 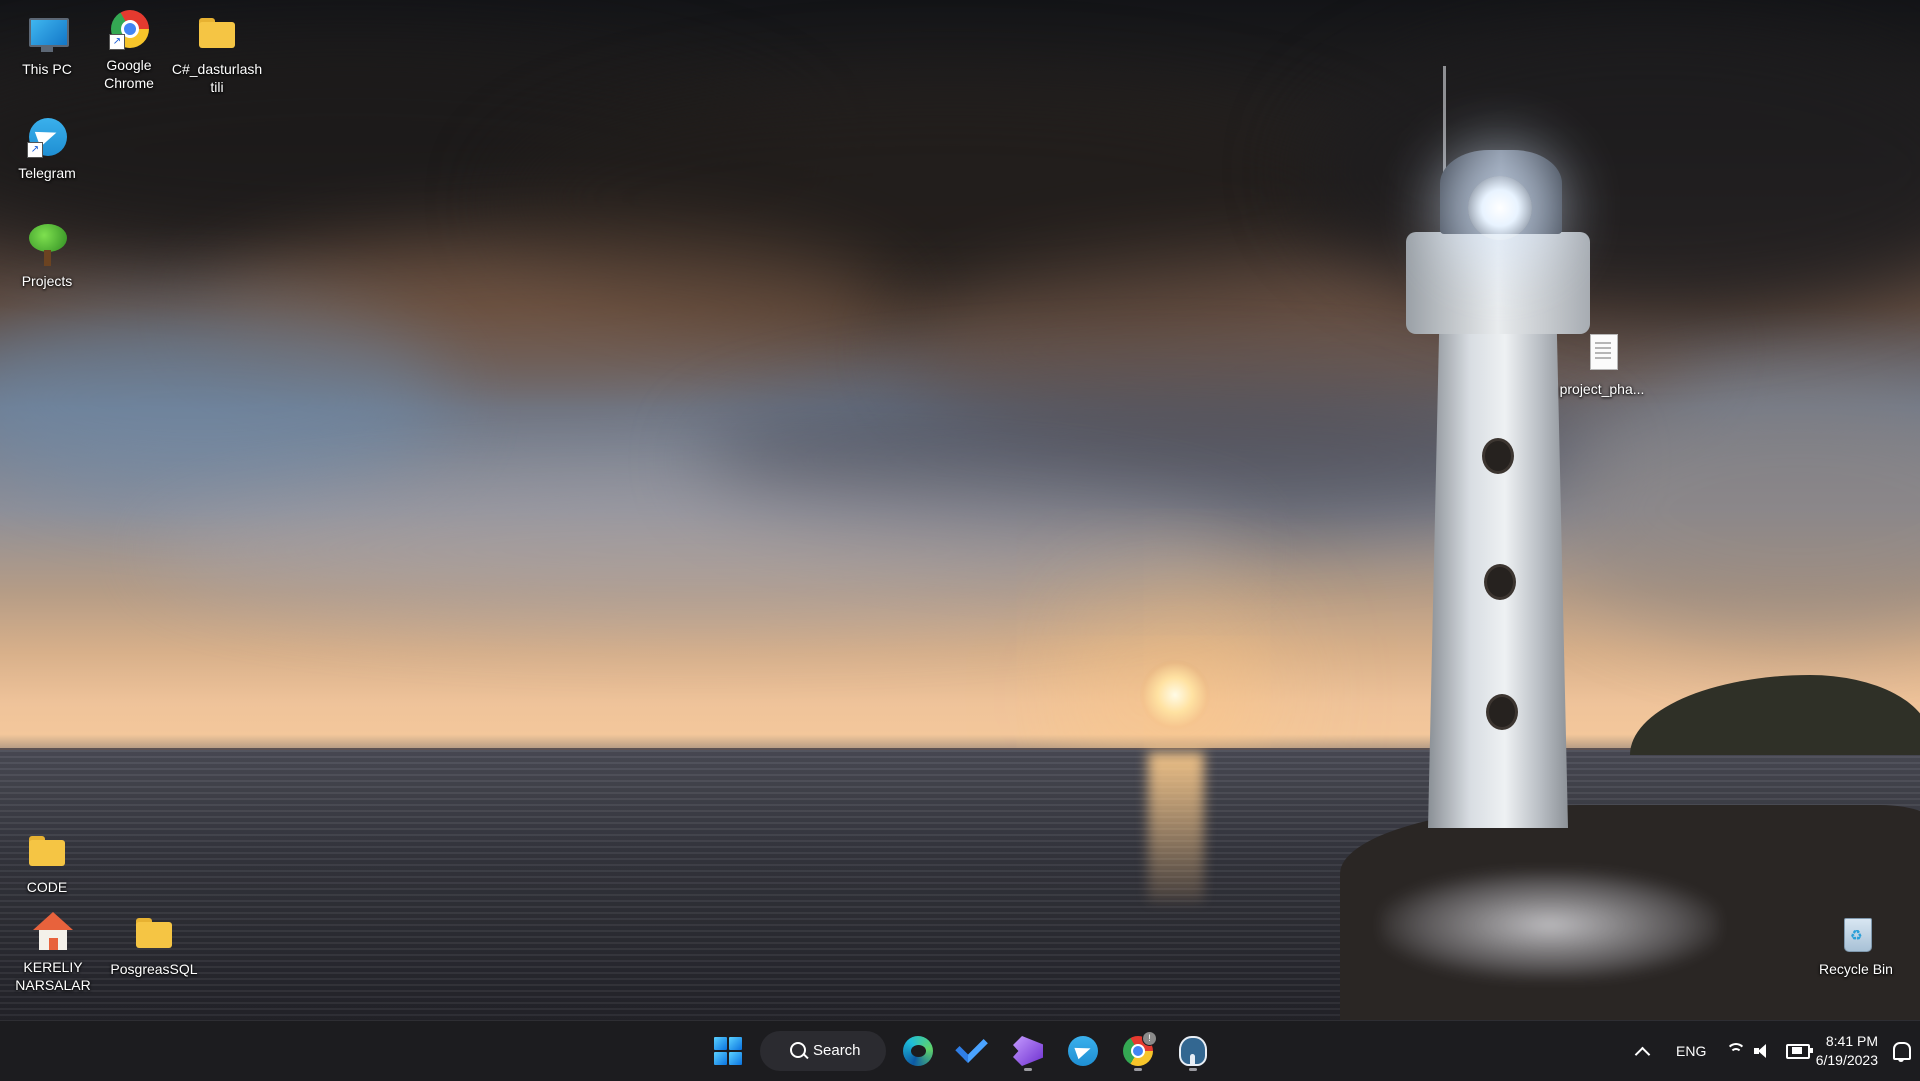 I want to click on tree-icon, so click(x=47, y=246).